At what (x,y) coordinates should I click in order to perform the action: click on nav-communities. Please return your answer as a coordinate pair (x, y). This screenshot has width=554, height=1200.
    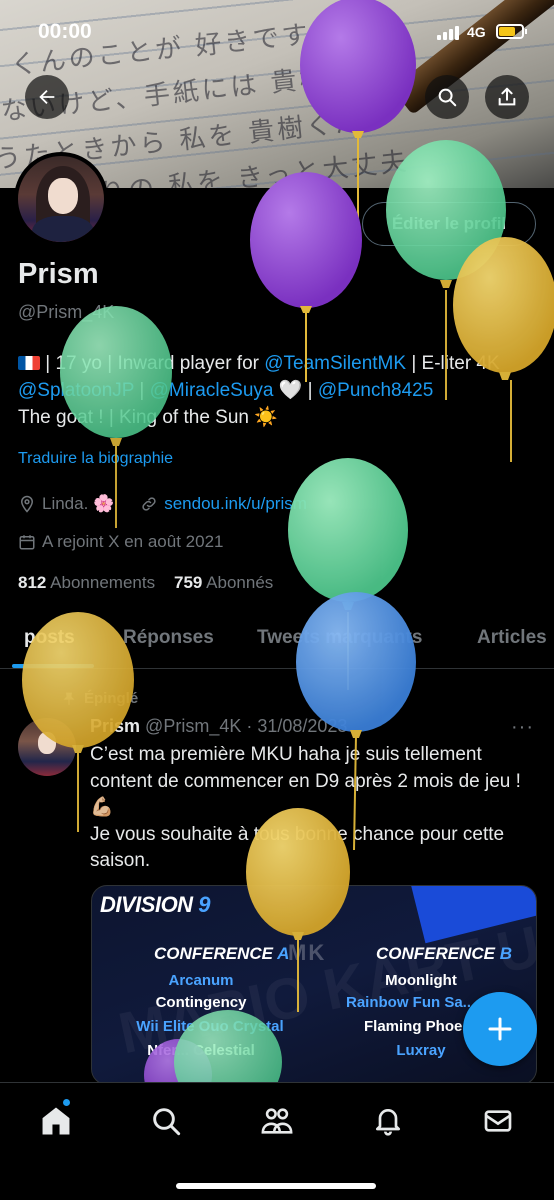
    Looking at the image, I should click on (277, 1121).